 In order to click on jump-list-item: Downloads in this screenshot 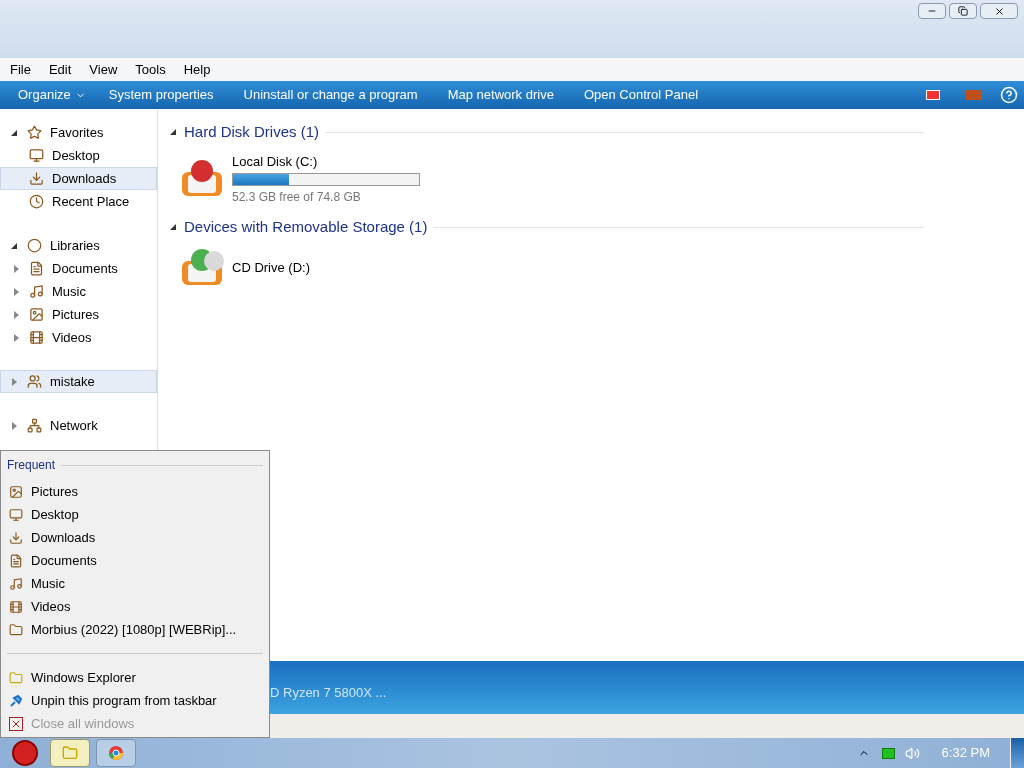, I will do `click(135, 537)`.